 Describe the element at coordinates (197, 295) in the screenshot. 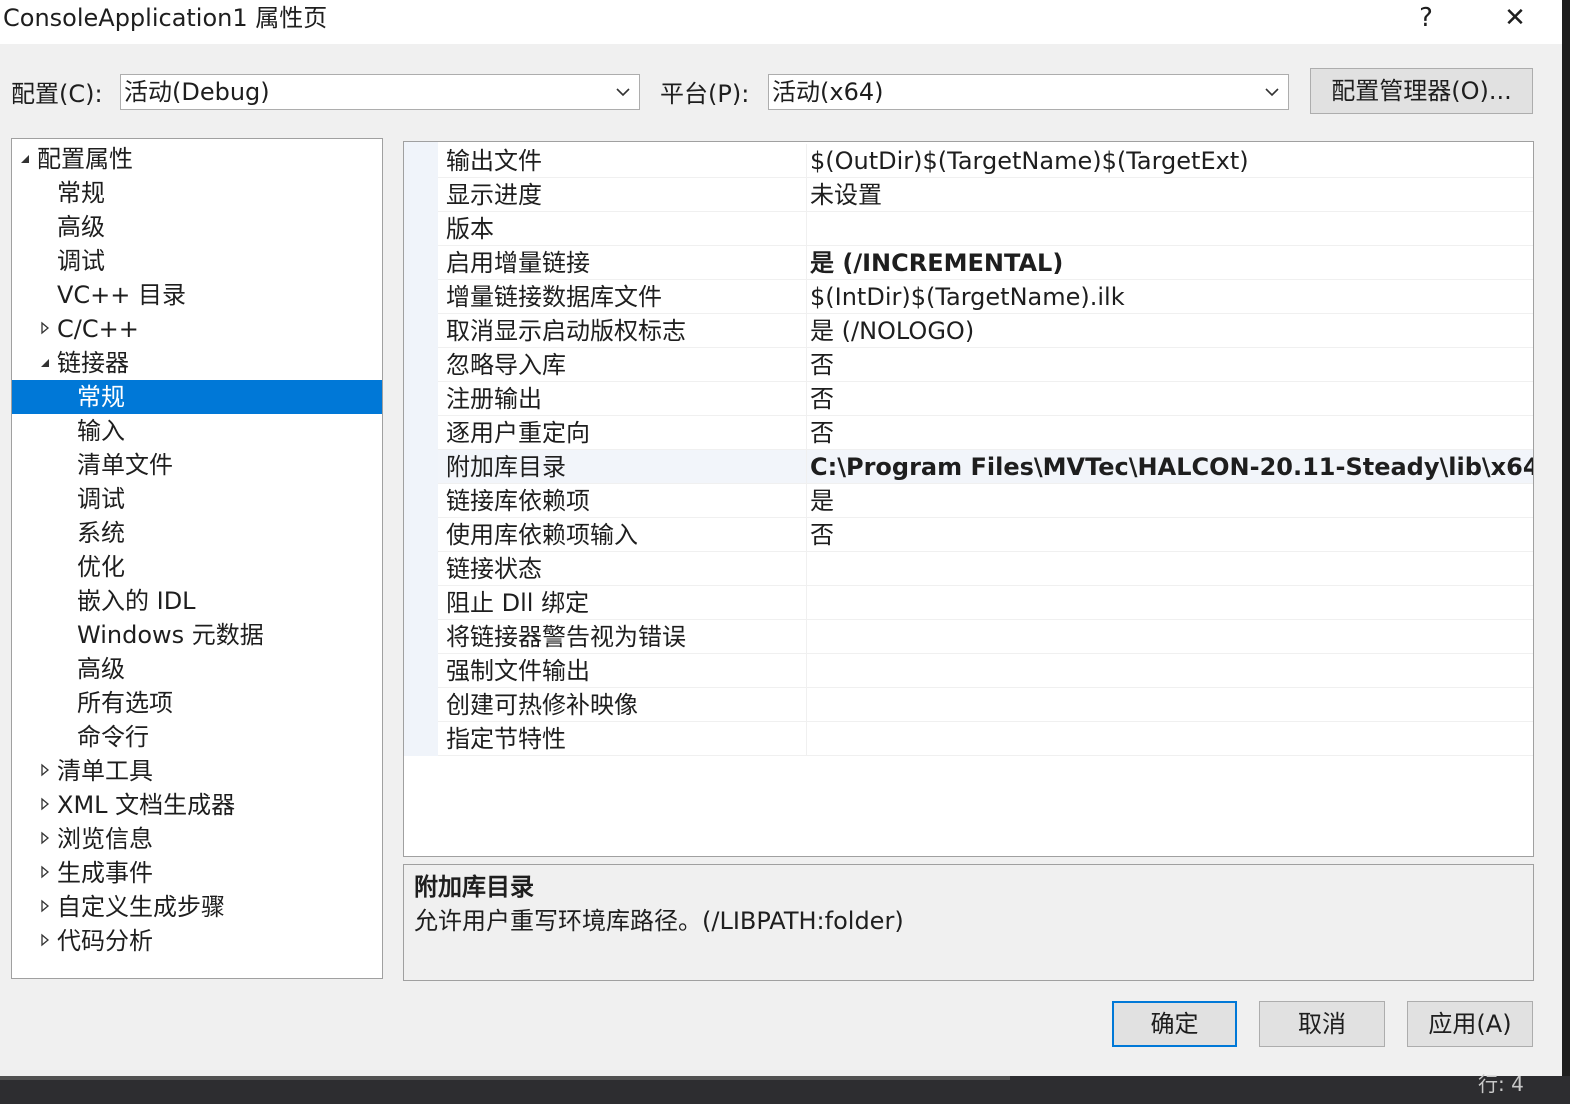

I see `tree-item: VC++ 目录` at that location.